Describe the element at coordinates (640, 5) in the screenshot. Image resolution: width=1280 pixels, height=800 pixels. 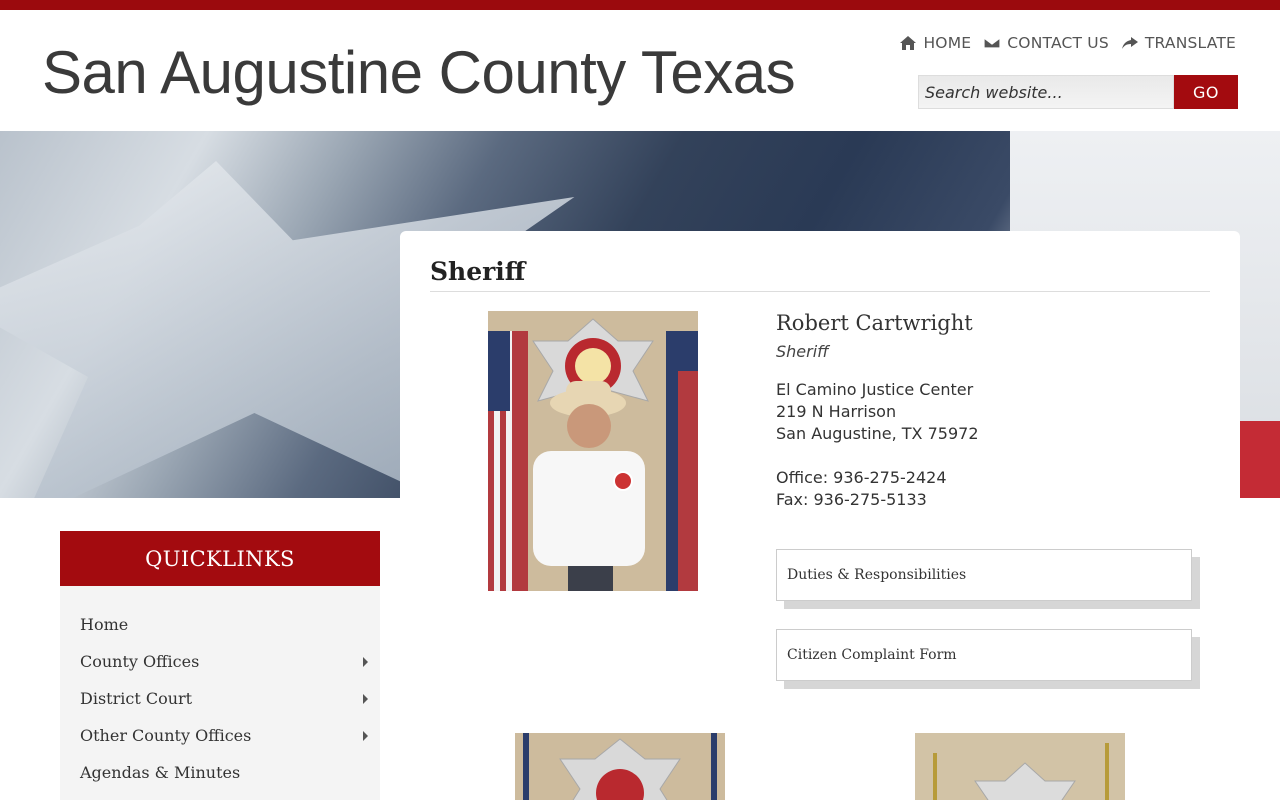
I see `top-accent-bar` at that location.